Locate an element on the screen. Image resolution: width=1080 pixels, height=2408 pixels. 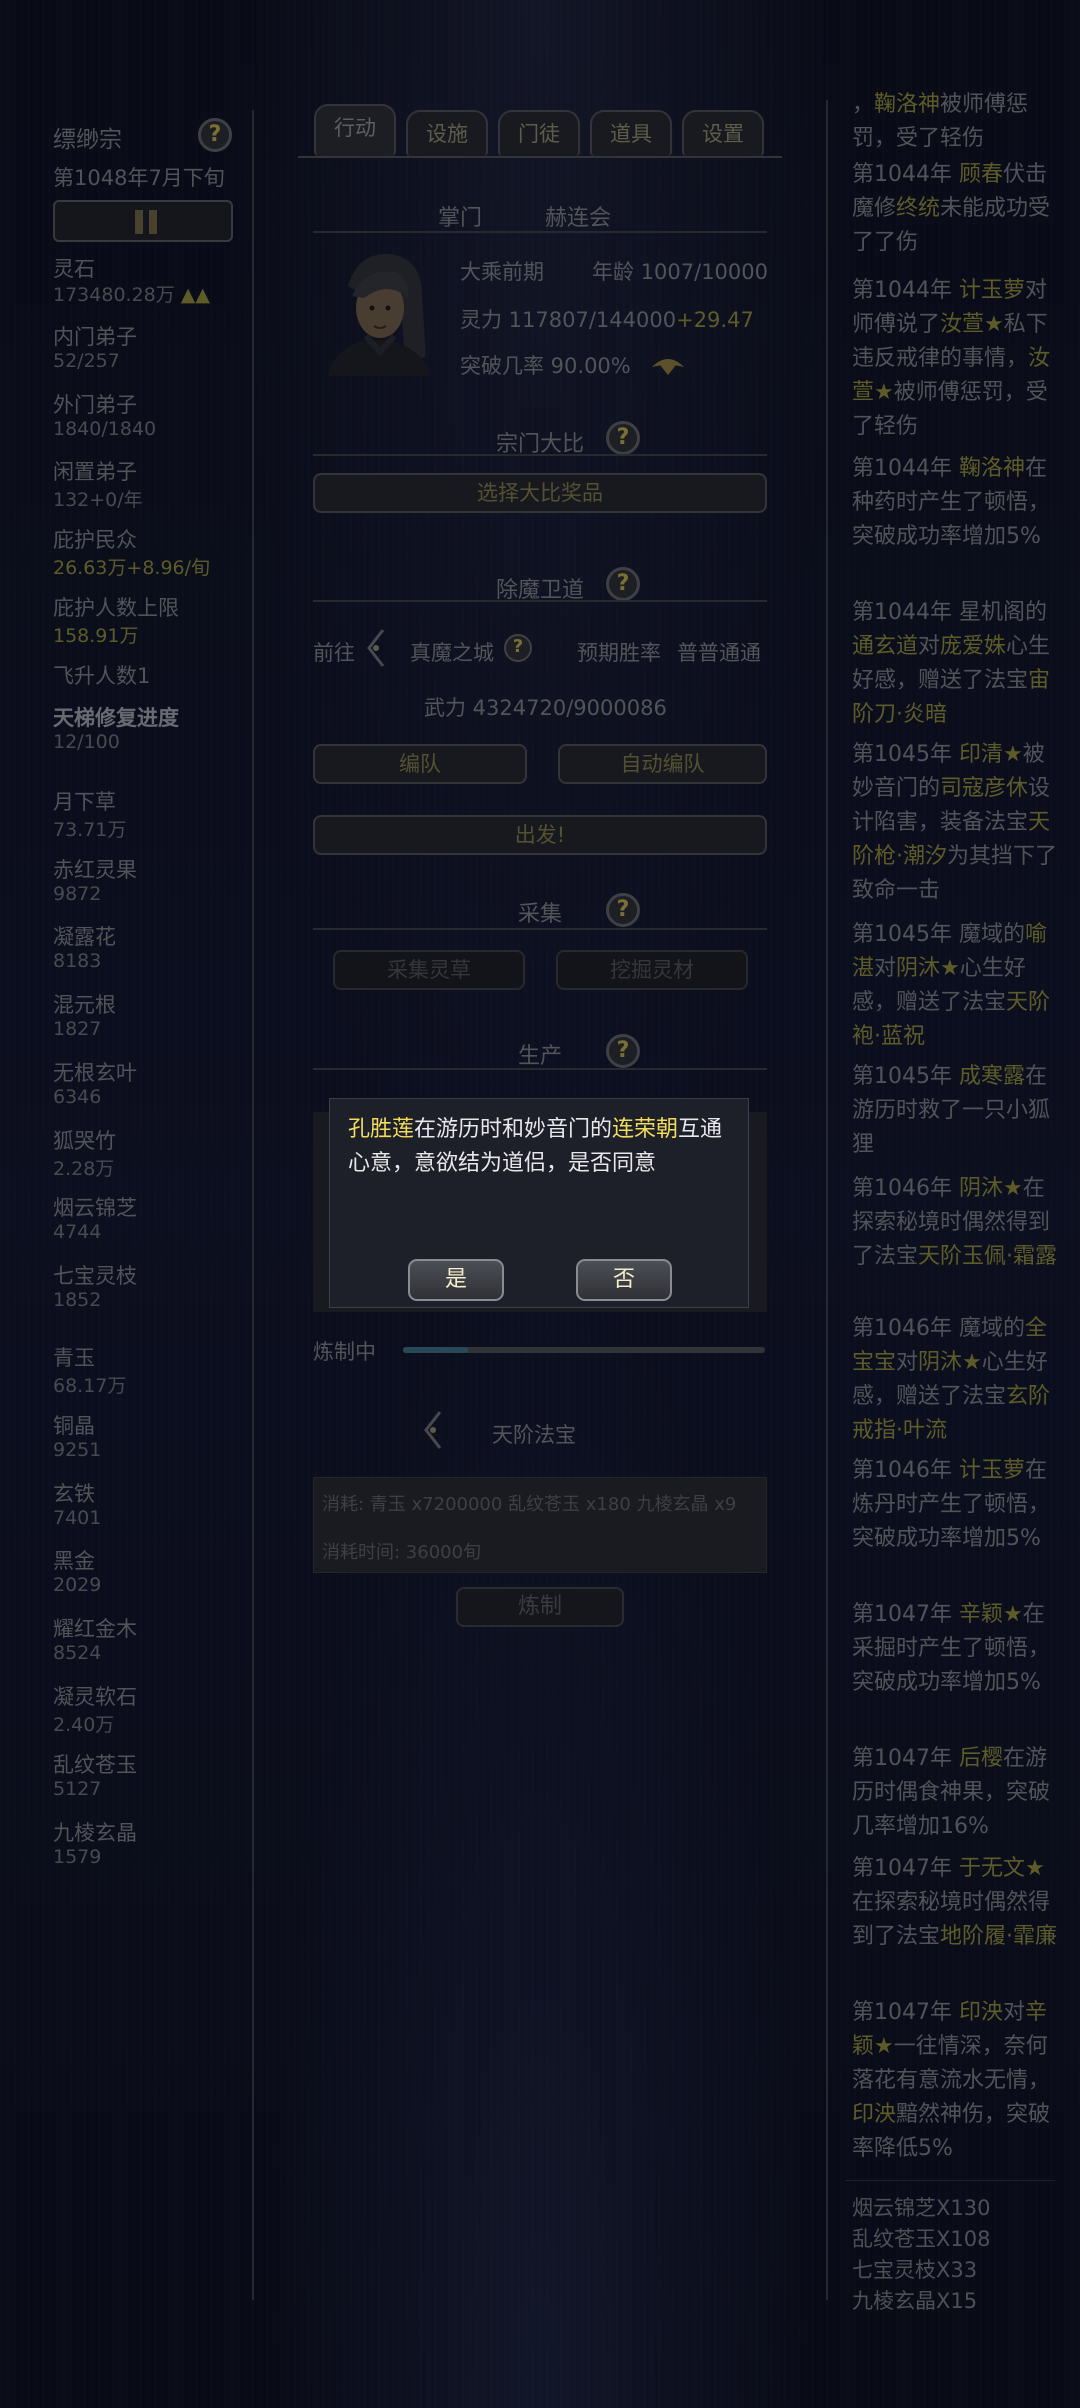
marriage-dialog: 孔胜莲在游历时和妙音门的连荣朝互通心意，意欲结为道侣，是否同意 是 否 is located at coordinates (539, 1203).